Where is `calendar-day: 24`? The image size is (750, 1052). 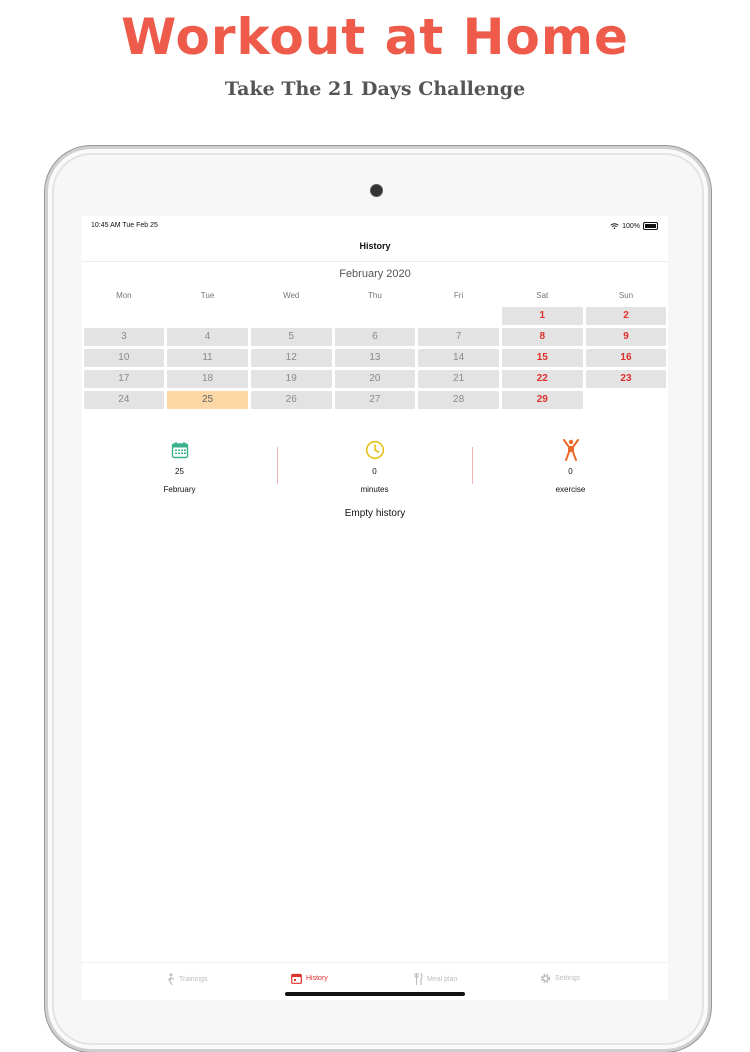
calendar-day: 24 is located at coordinates (124, 400).